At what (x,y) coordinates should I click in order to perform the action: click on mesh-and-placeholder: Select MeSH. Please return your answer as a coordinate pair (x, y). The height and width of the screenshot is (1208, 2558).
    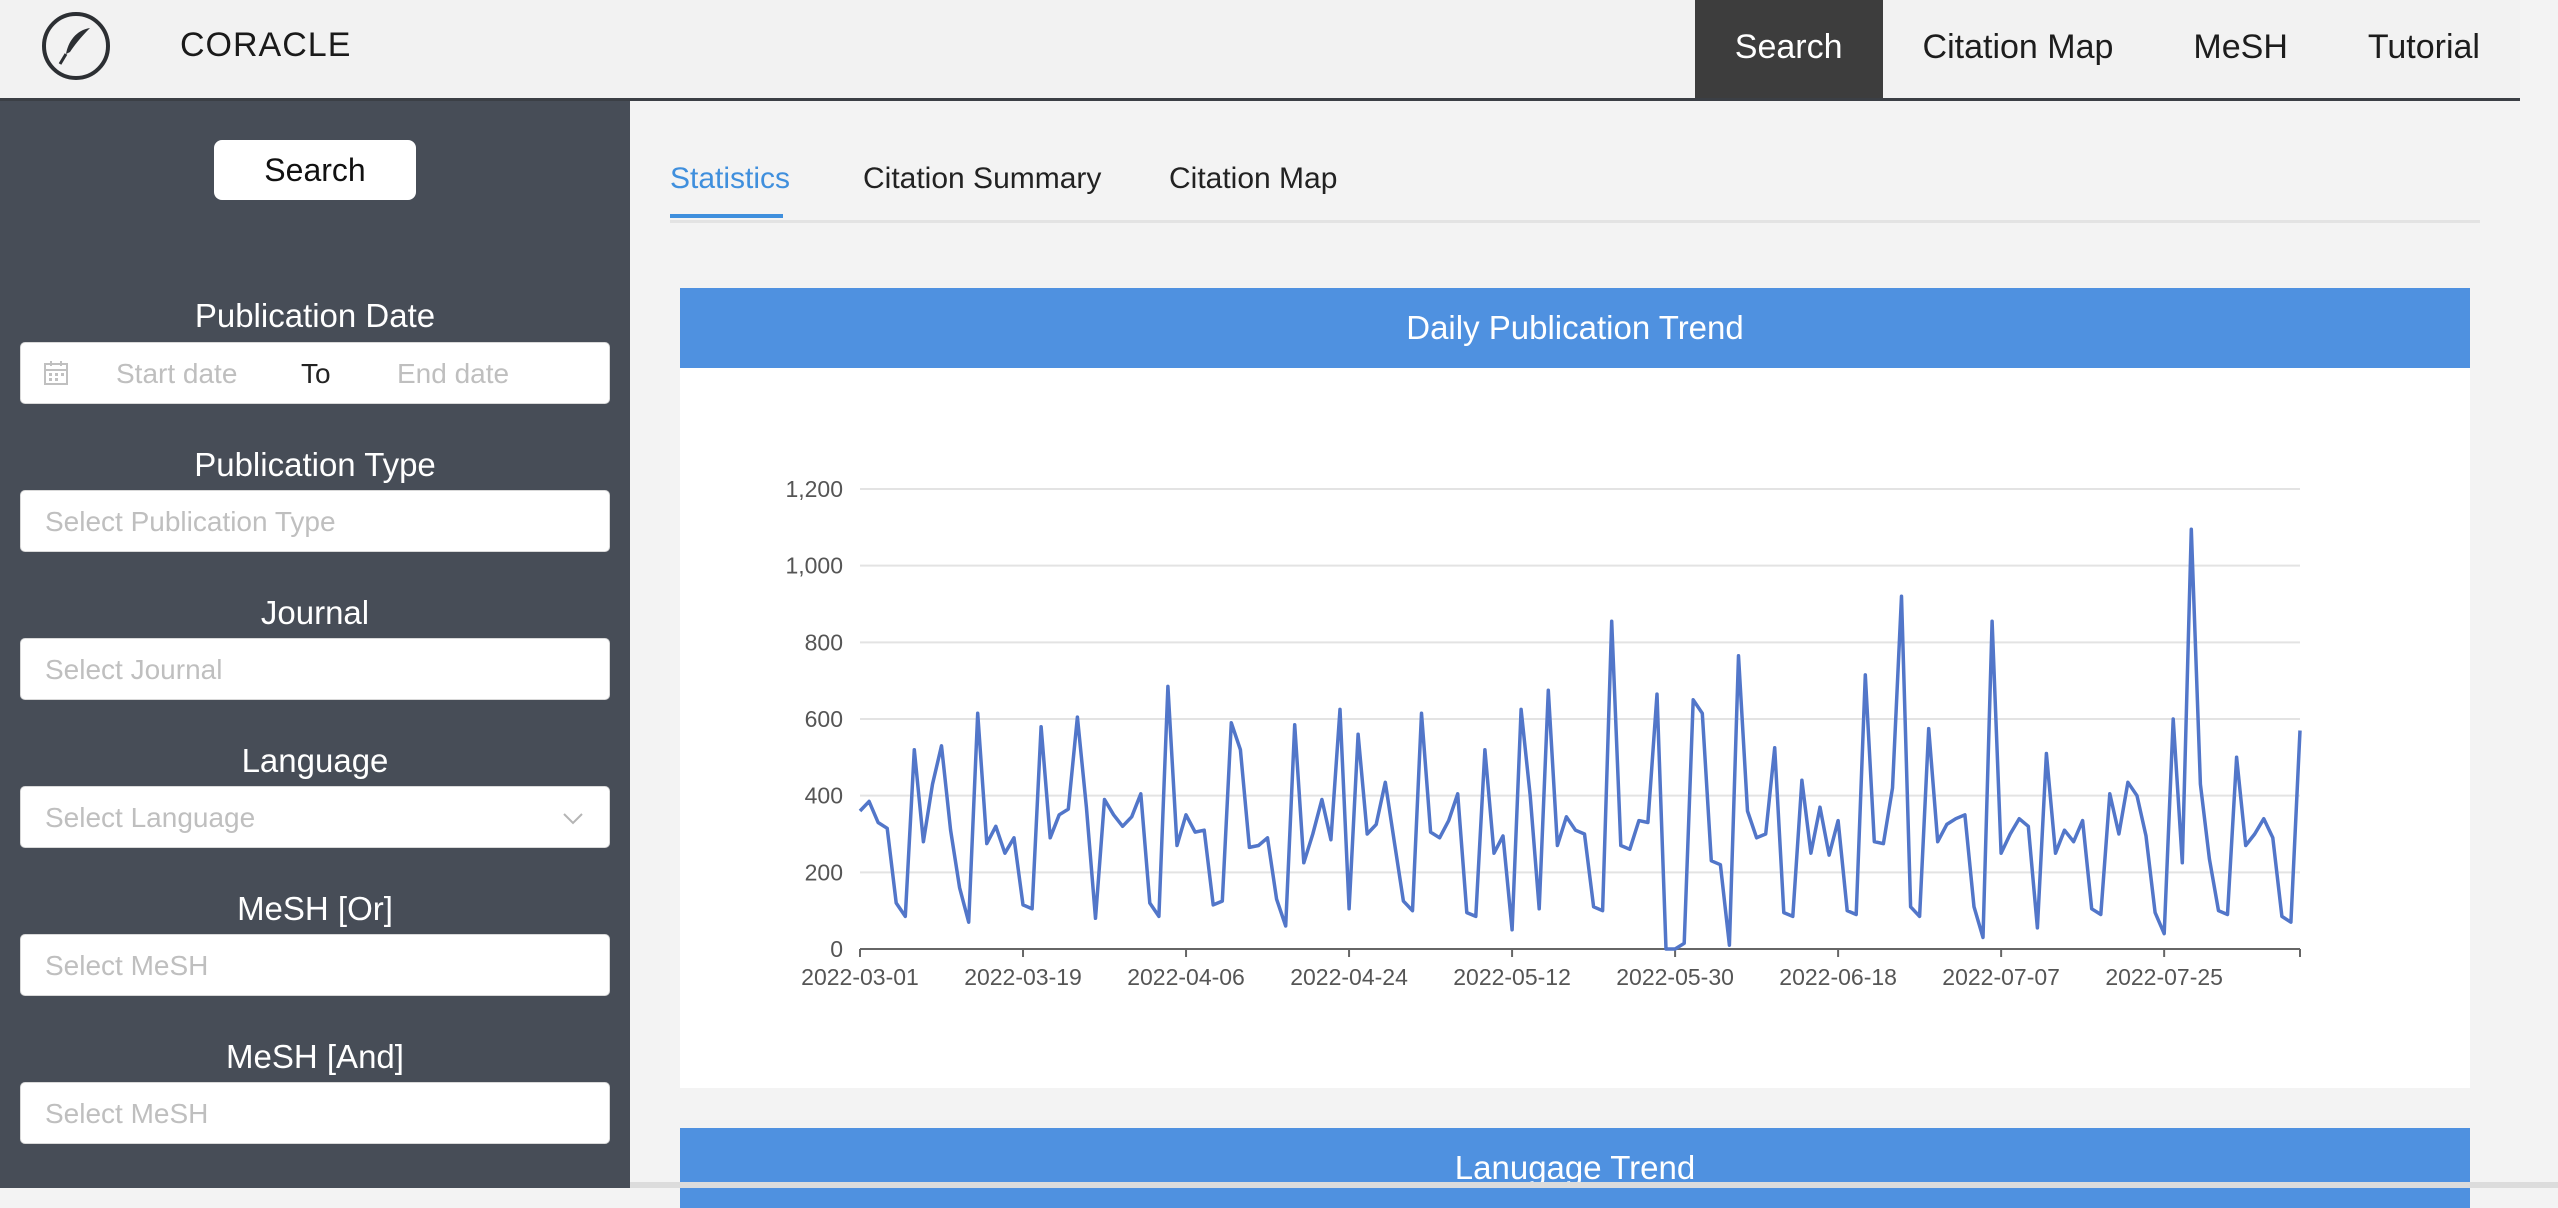
    Looking at the image, I should click on (127, 1113).